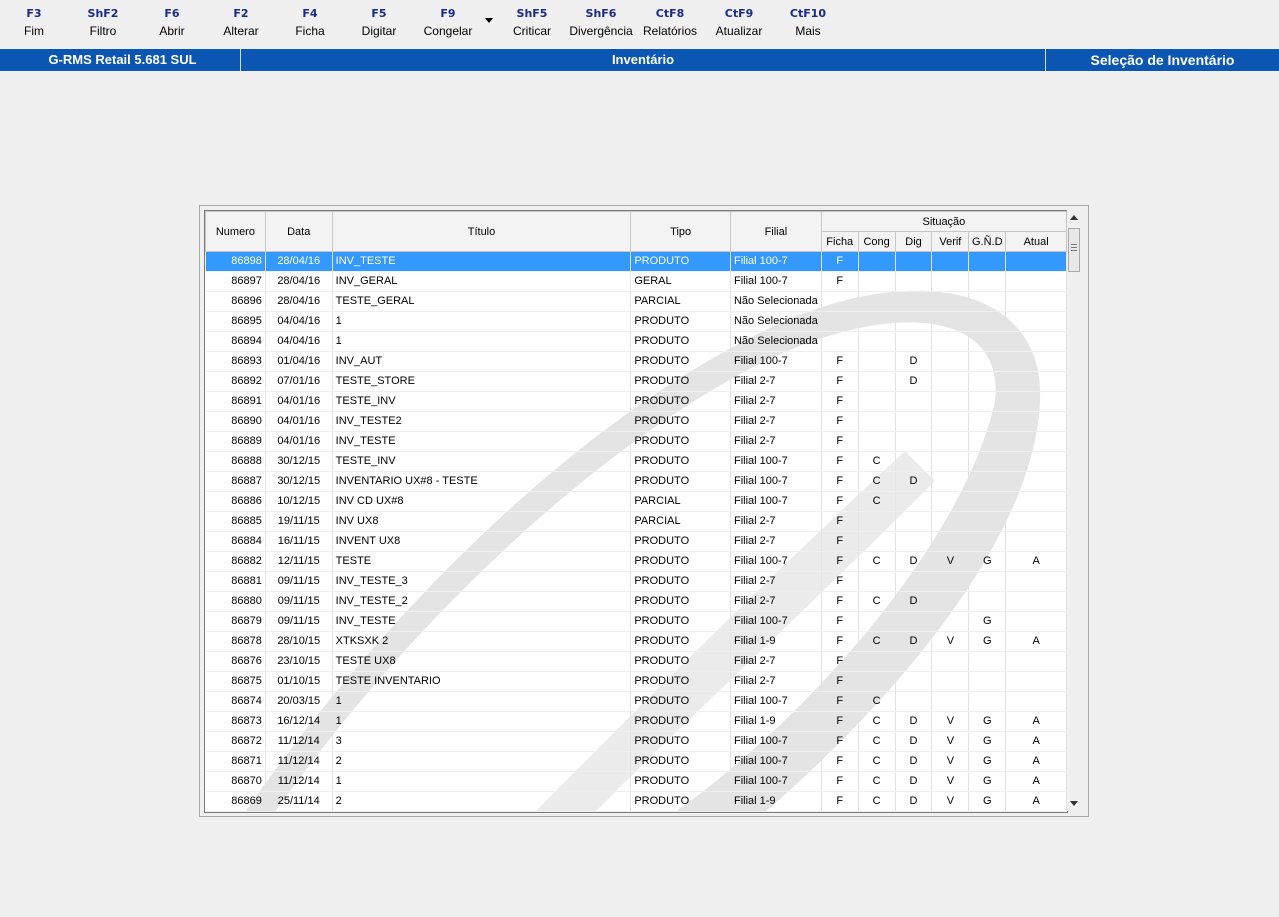  What do you see at coordinates (235, 231) in the screenshot?
I see `column-header-numero: Numero` at bounding box center [235, 231].